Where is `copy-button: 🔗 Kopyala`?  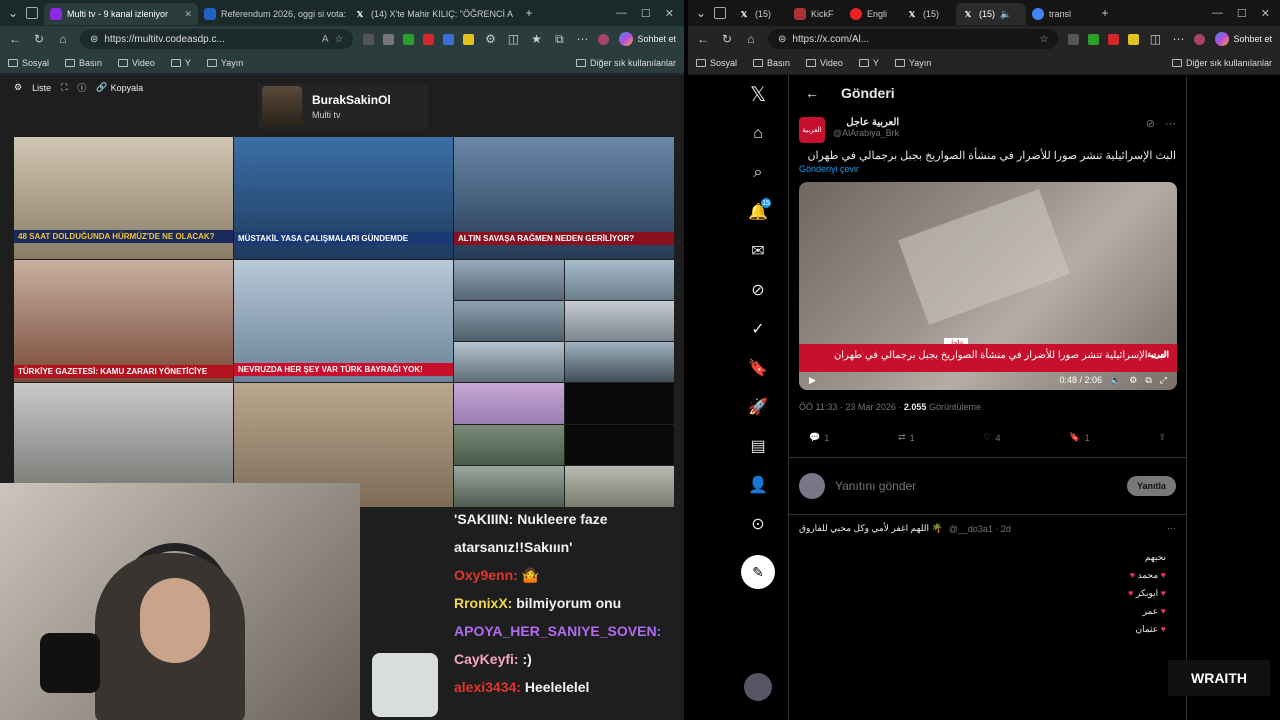 copy-button: 🔗 Kopyala is located at coordinates (119, 87).